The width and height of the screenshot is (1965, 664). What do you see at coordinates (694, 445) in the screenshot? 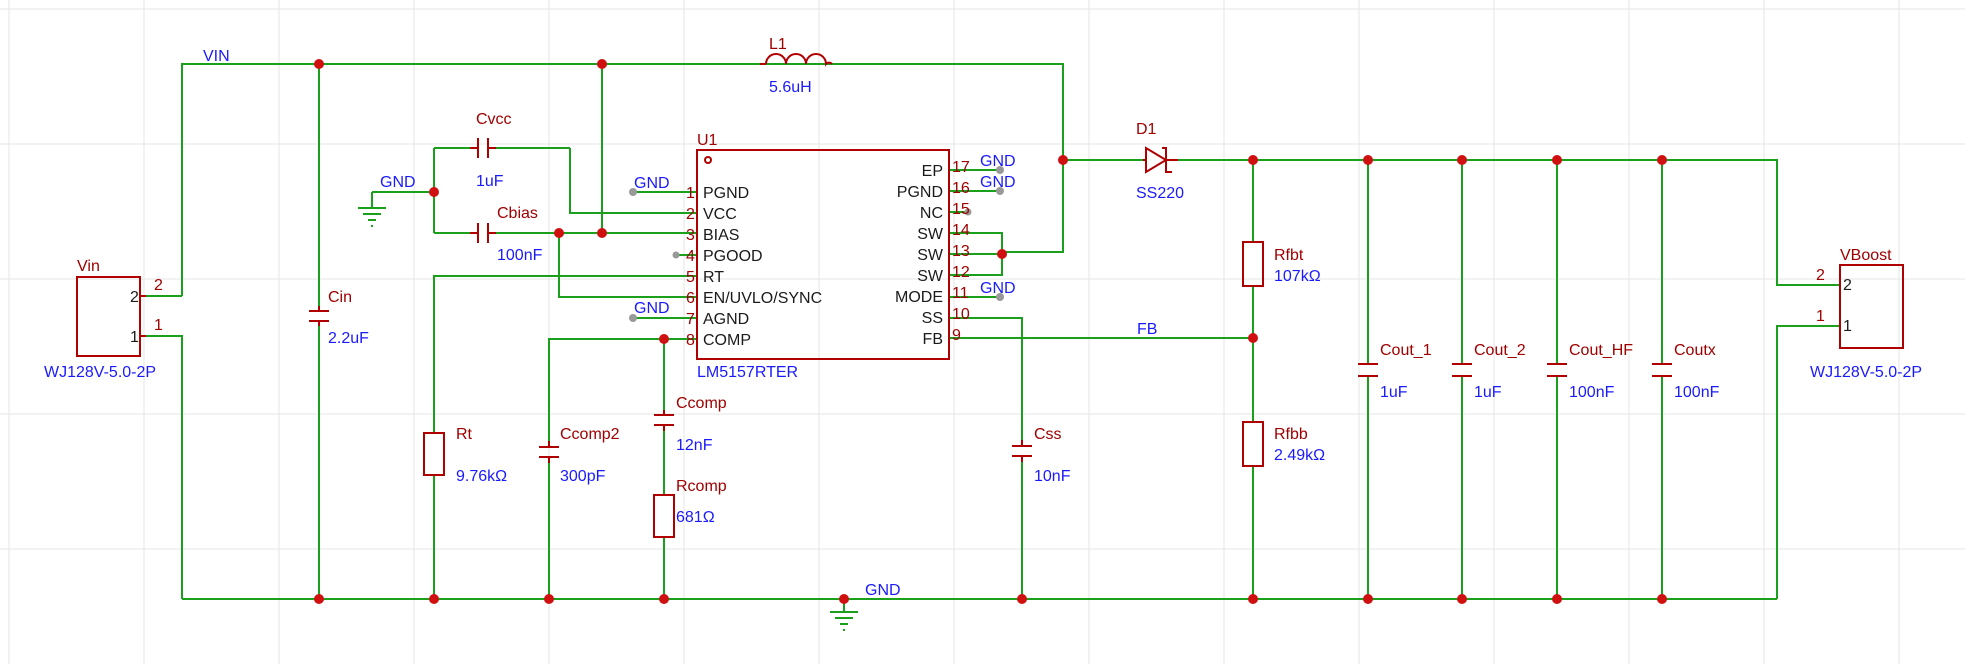
I see `capacitor-ccomp-value: 12nF` at bounding box center [694, 445].